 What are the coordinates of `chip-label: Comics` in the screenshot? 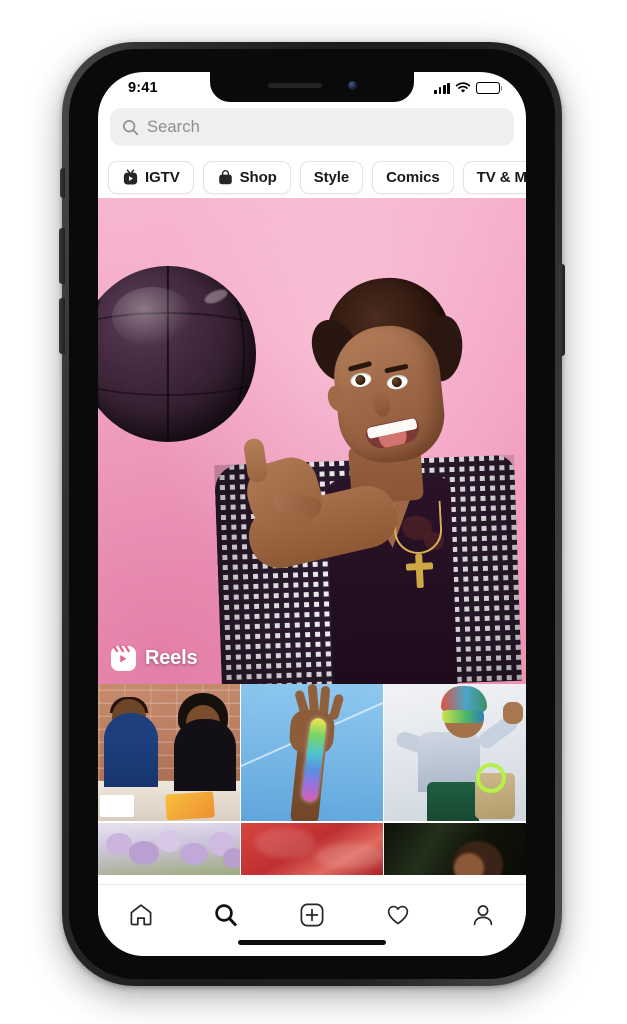 It's located at (413, 177).